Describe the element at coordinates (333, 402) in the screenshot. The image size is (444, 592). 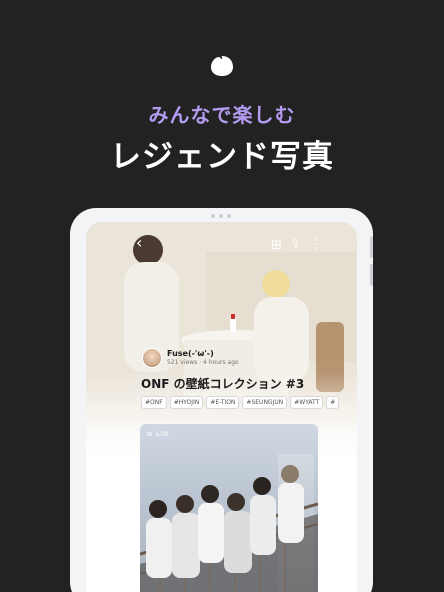
I see `tag-chip: #` at that location.